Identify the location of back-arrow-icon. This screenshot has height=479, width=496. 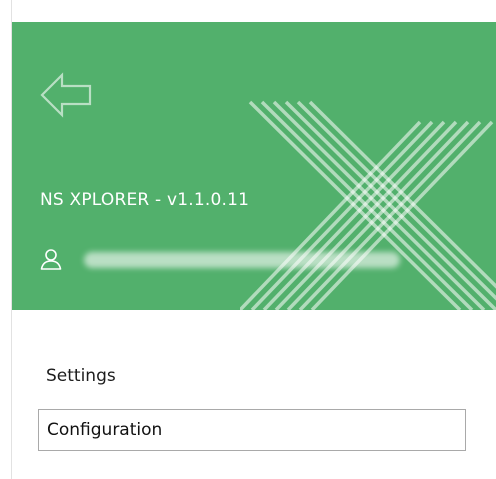
(66, 95).